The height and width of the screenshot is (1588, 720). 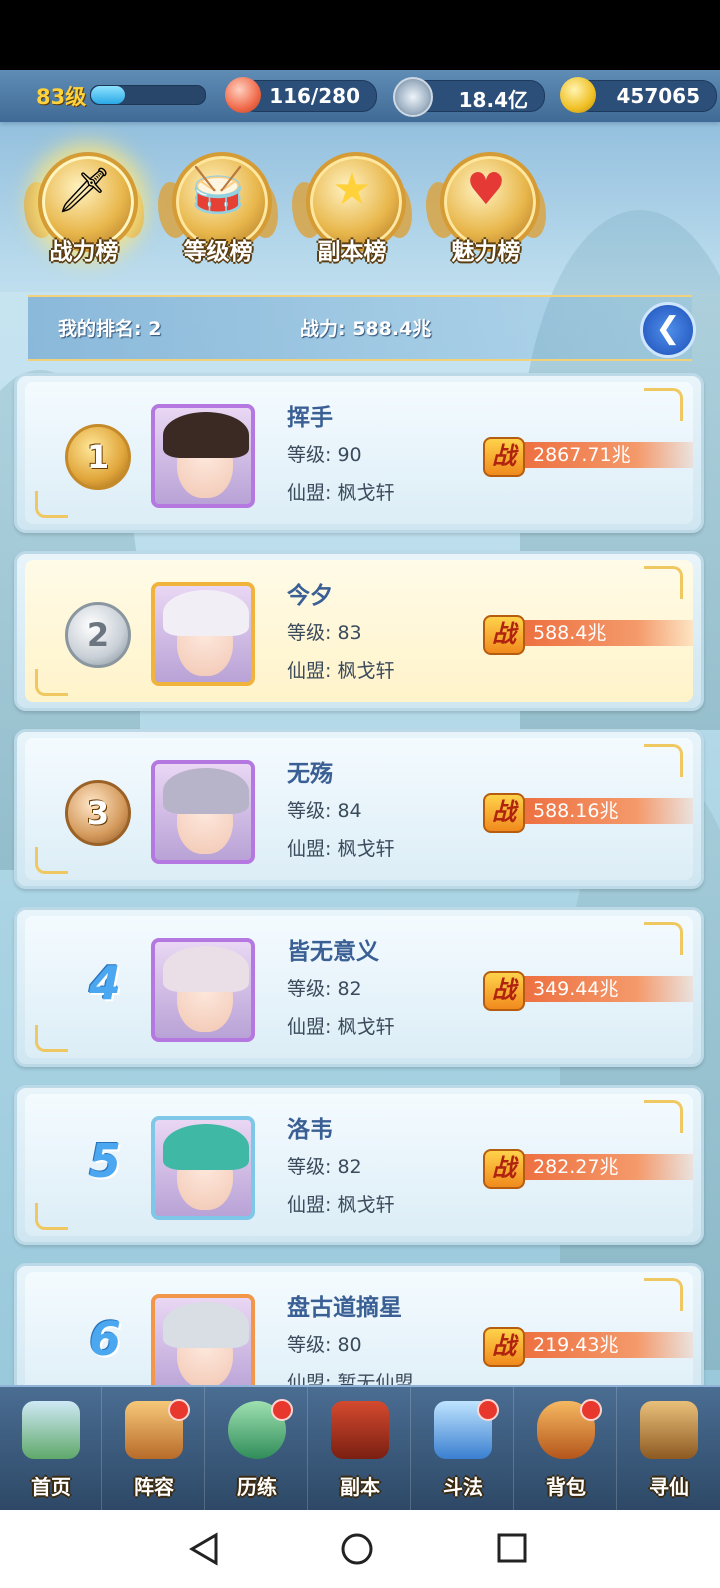 What do you see at coordinates (84, 190) in the screenshot?
I see `sword-symbol: 🗡` at bounding box center [84, 190].